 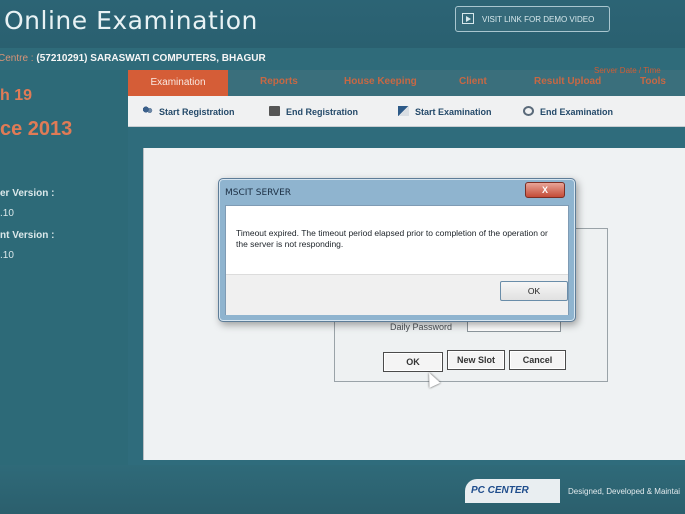 What do you see at coordinates (476, 360) in the screenshot?
I see `new-slot-button: New Slot` at bounding box center [476, 360].